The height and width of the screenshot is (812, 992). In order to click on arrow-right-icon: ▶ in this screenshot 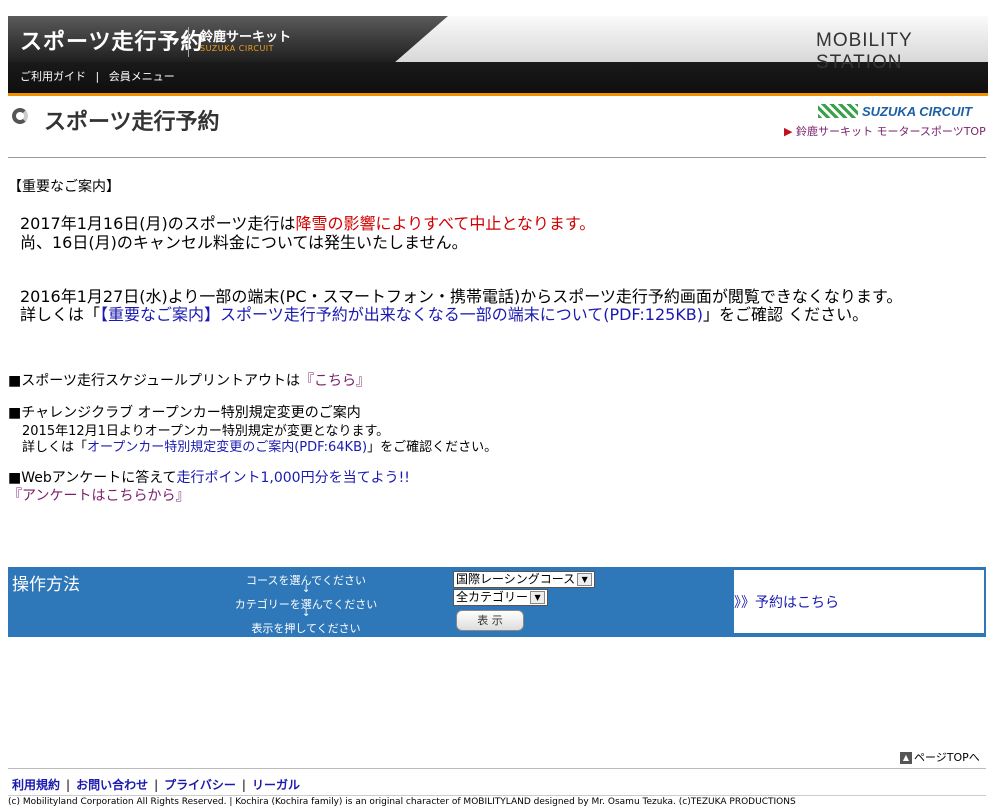, I will do `click(788, 131)`.